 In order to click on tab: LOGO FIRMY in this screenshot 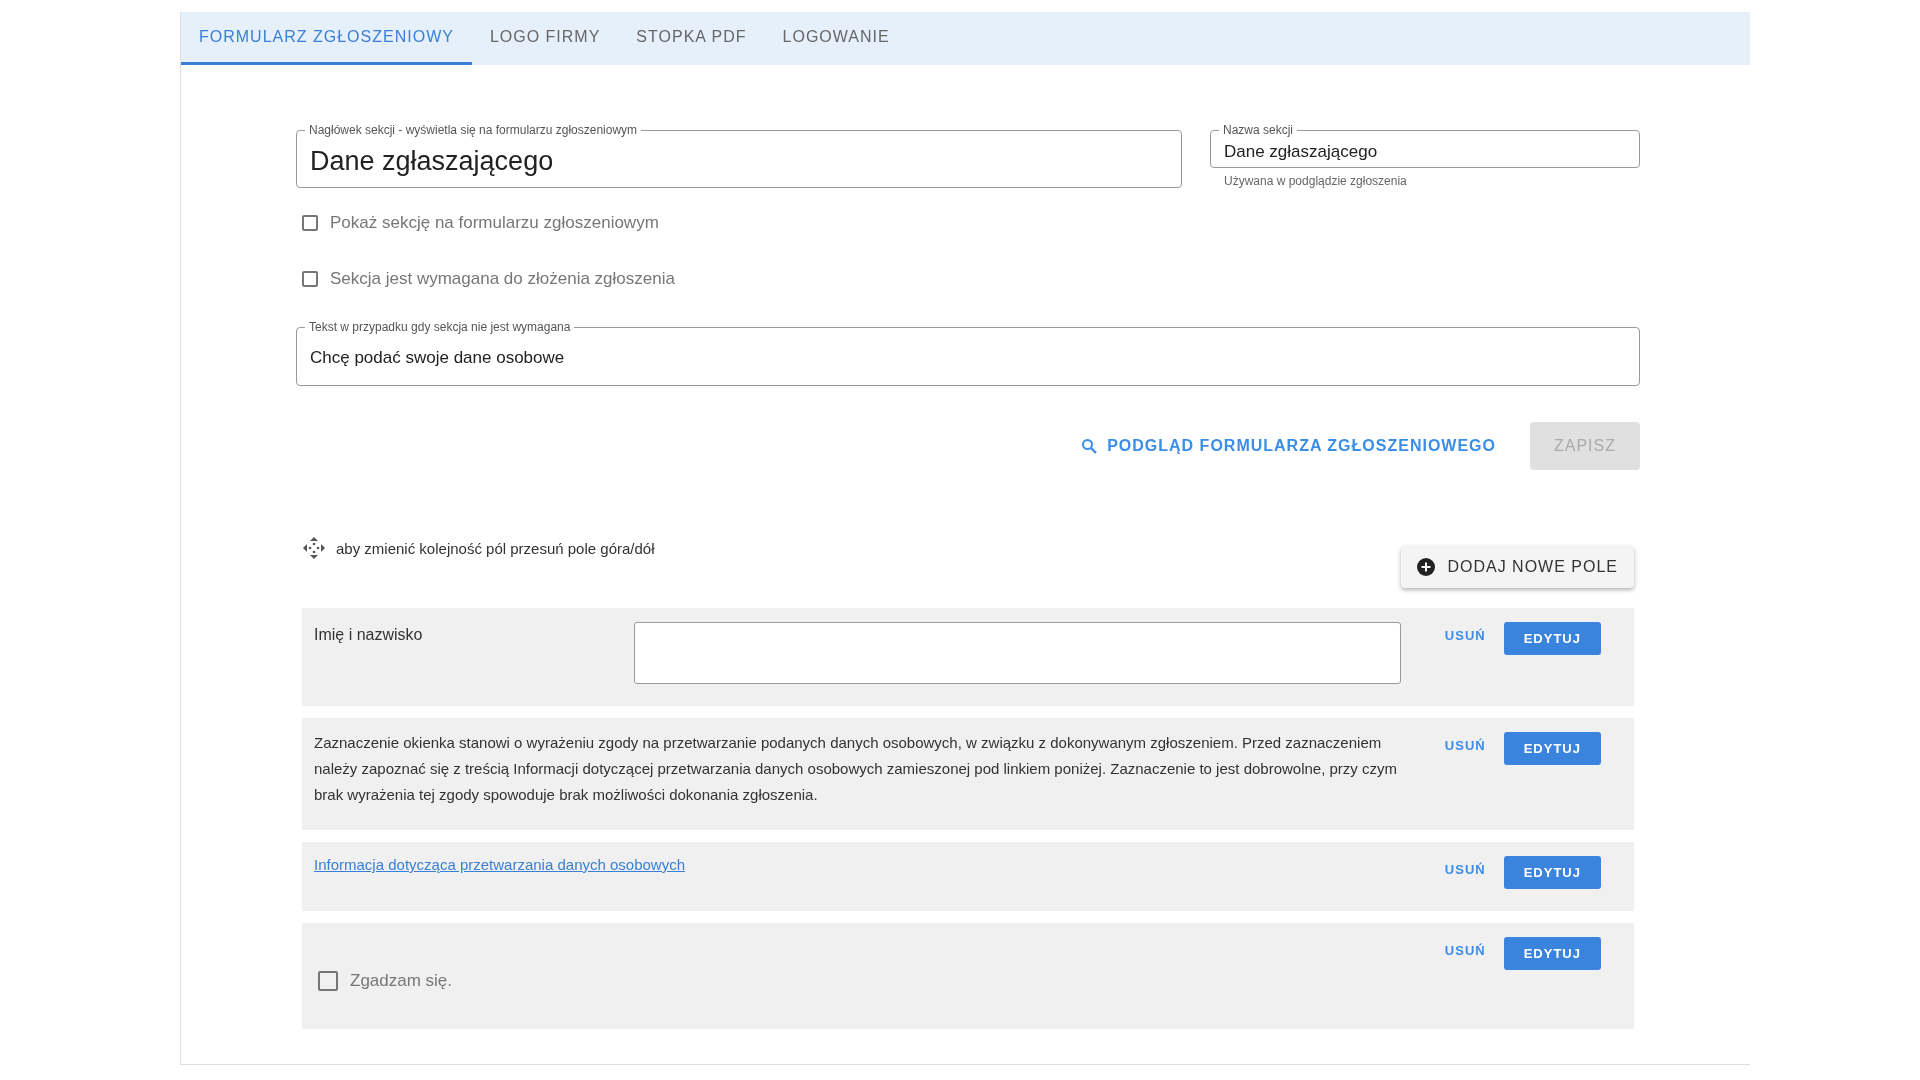, I will do `click(545, 38)`.